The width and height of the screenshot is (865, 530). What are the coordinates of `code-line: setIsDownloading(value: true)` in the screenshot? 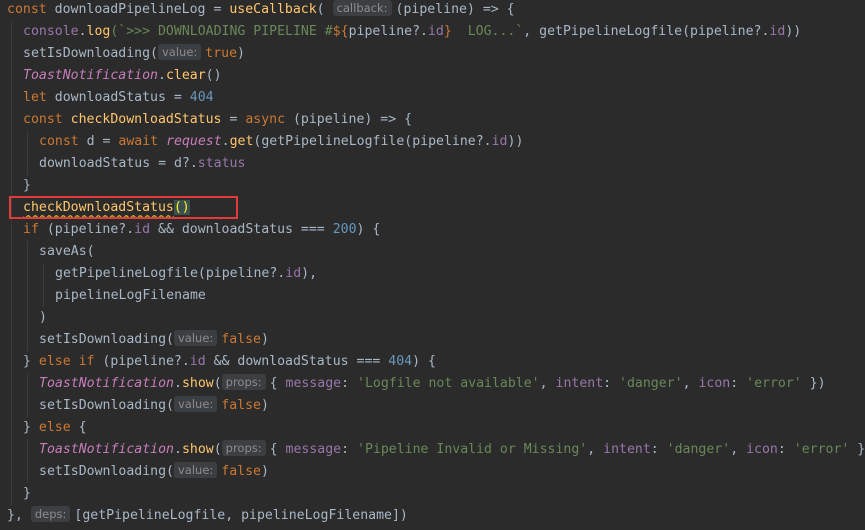 It's located at (134, 54).